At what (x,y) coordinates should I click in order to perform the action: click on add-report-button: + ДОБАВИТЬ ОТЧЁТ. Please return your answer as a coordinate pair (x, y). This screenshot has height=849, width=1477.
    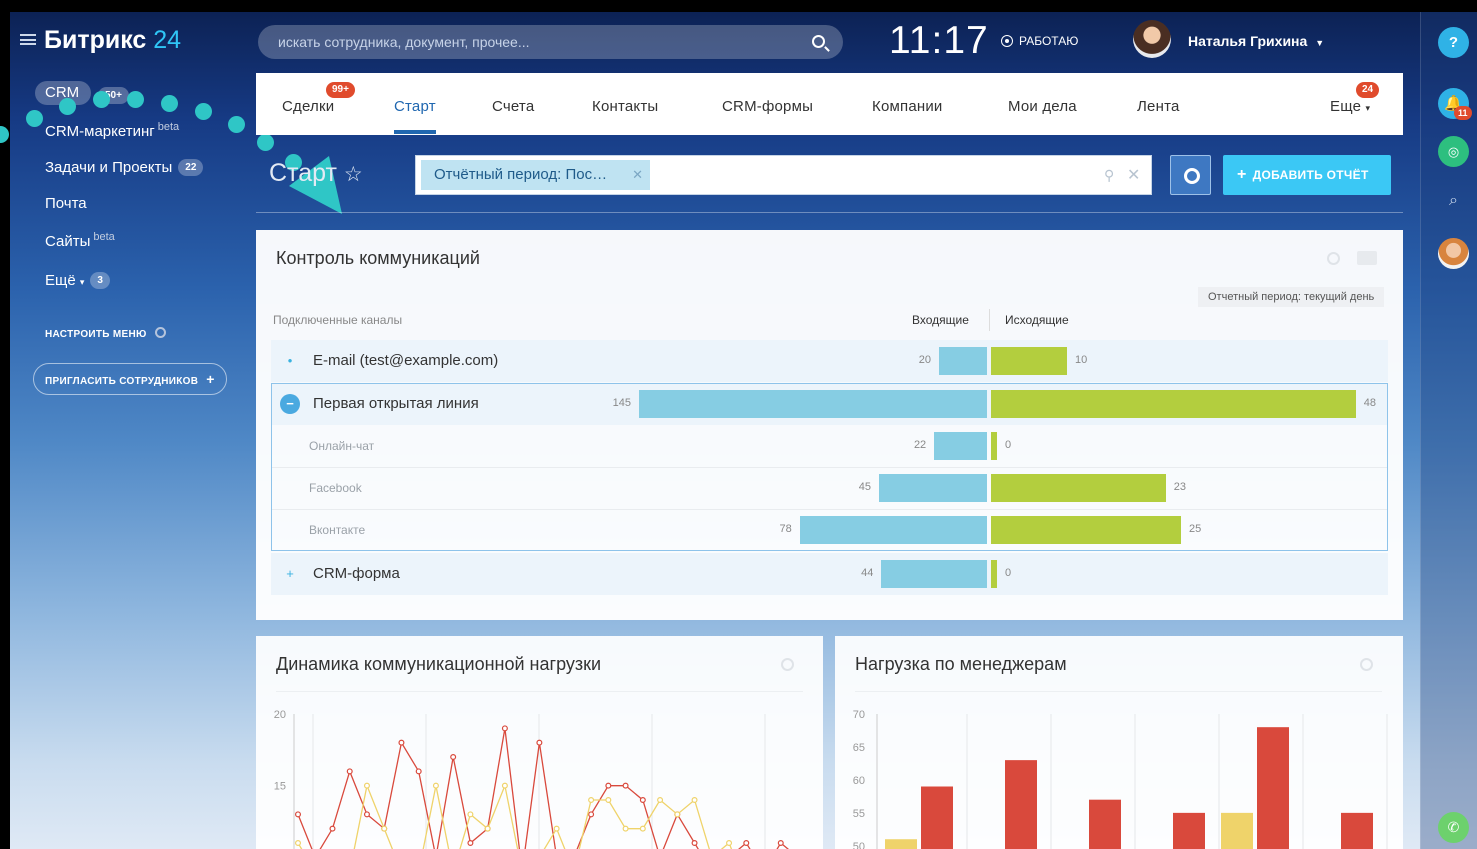
    Looking at the image, I should click on (1307, 175).